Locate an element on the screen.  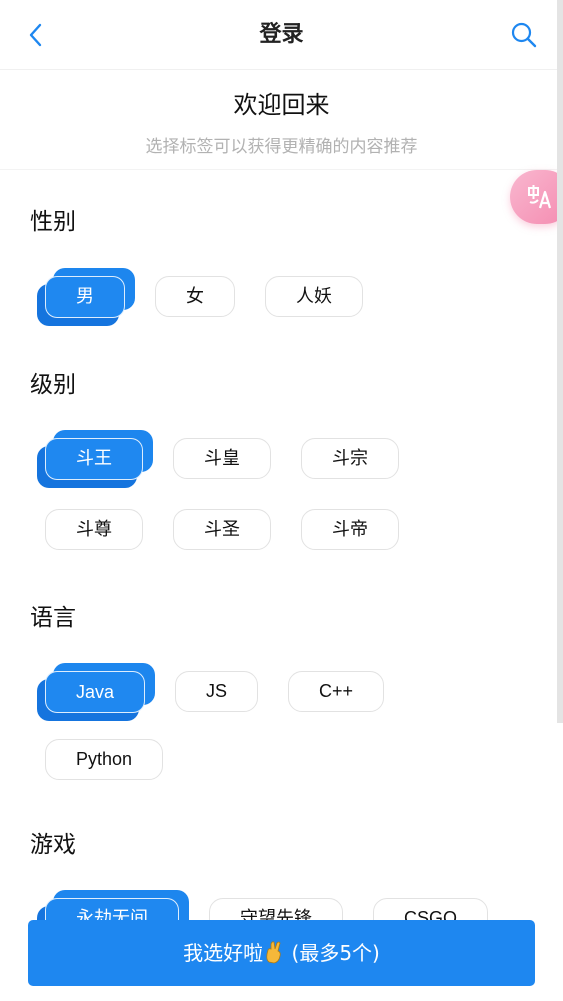
tag-label: Java is located at coordinates (95, 692).